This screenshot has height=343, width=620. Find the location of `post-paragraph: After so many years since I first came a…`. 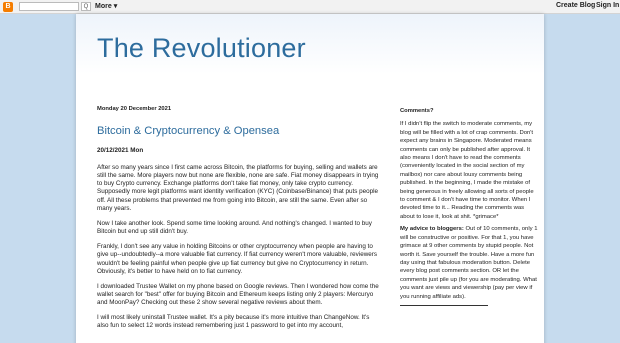

post-paragraph: After so many years since I first came a… is located at coordinates (238, 188).